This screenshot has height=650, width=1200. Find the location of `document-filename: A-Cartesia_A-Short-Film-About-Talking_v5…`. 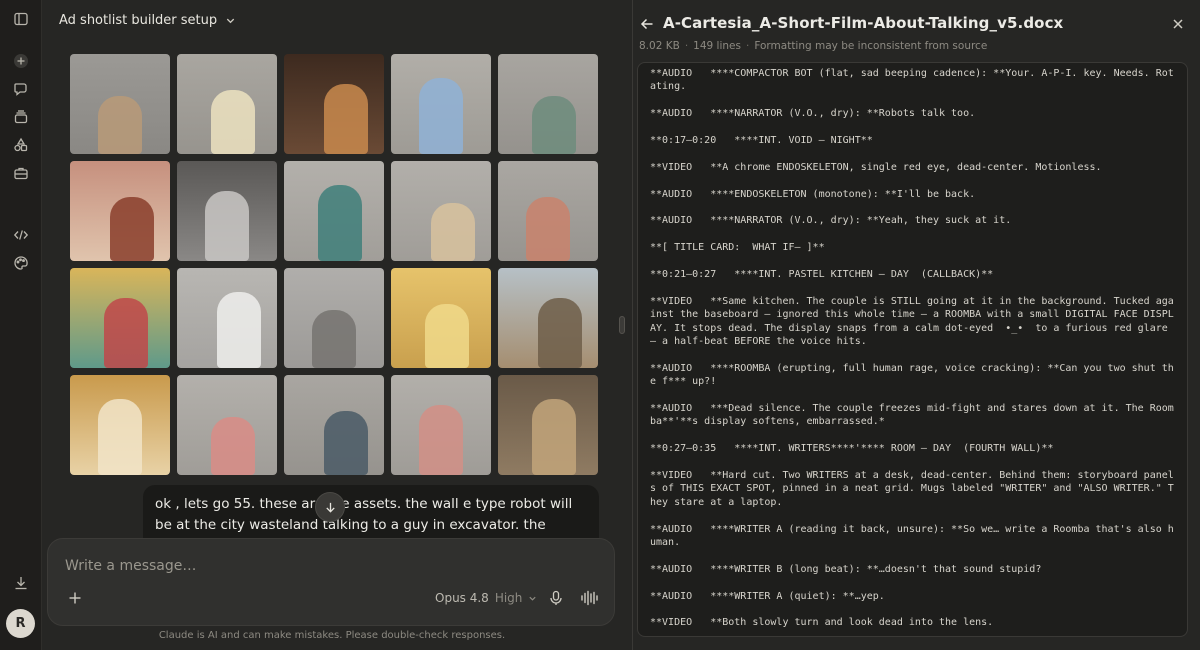

document-filename: A-Cartesia_A-Short-Film-About-Talking_v5… is located at coordinates (863, 23).